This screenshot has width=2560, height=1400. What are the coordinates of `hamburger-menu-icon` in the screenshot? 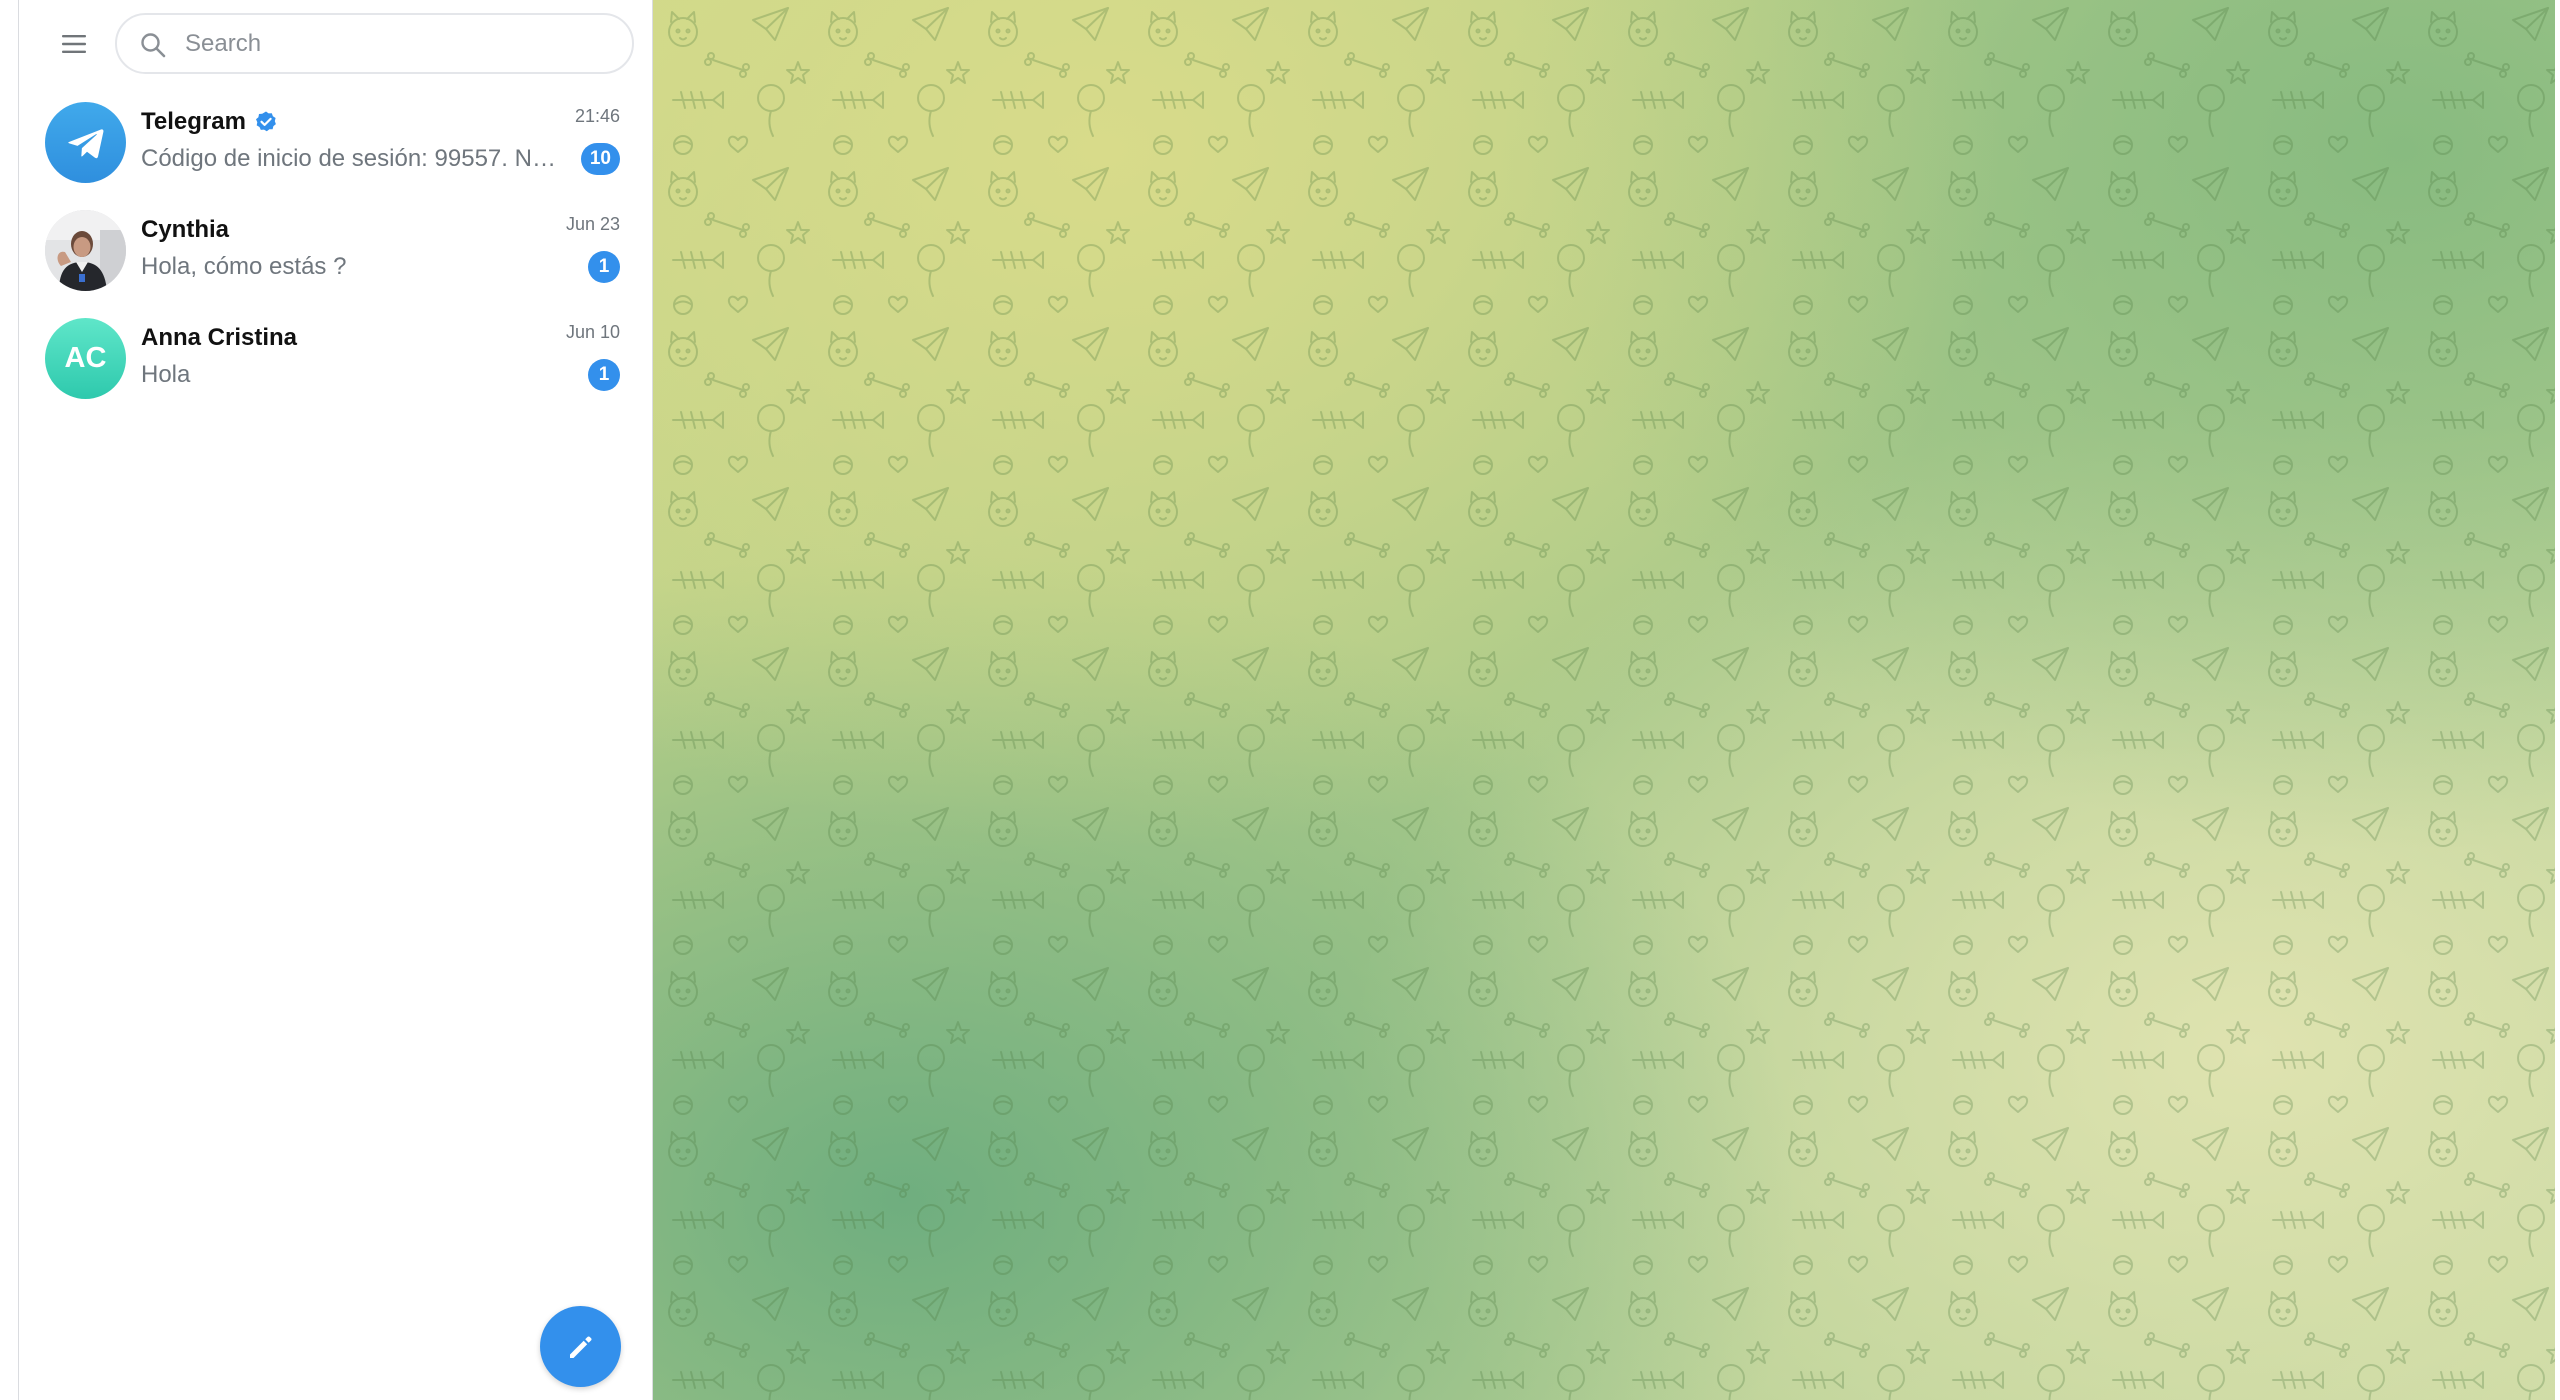 It's located at (74, 44).